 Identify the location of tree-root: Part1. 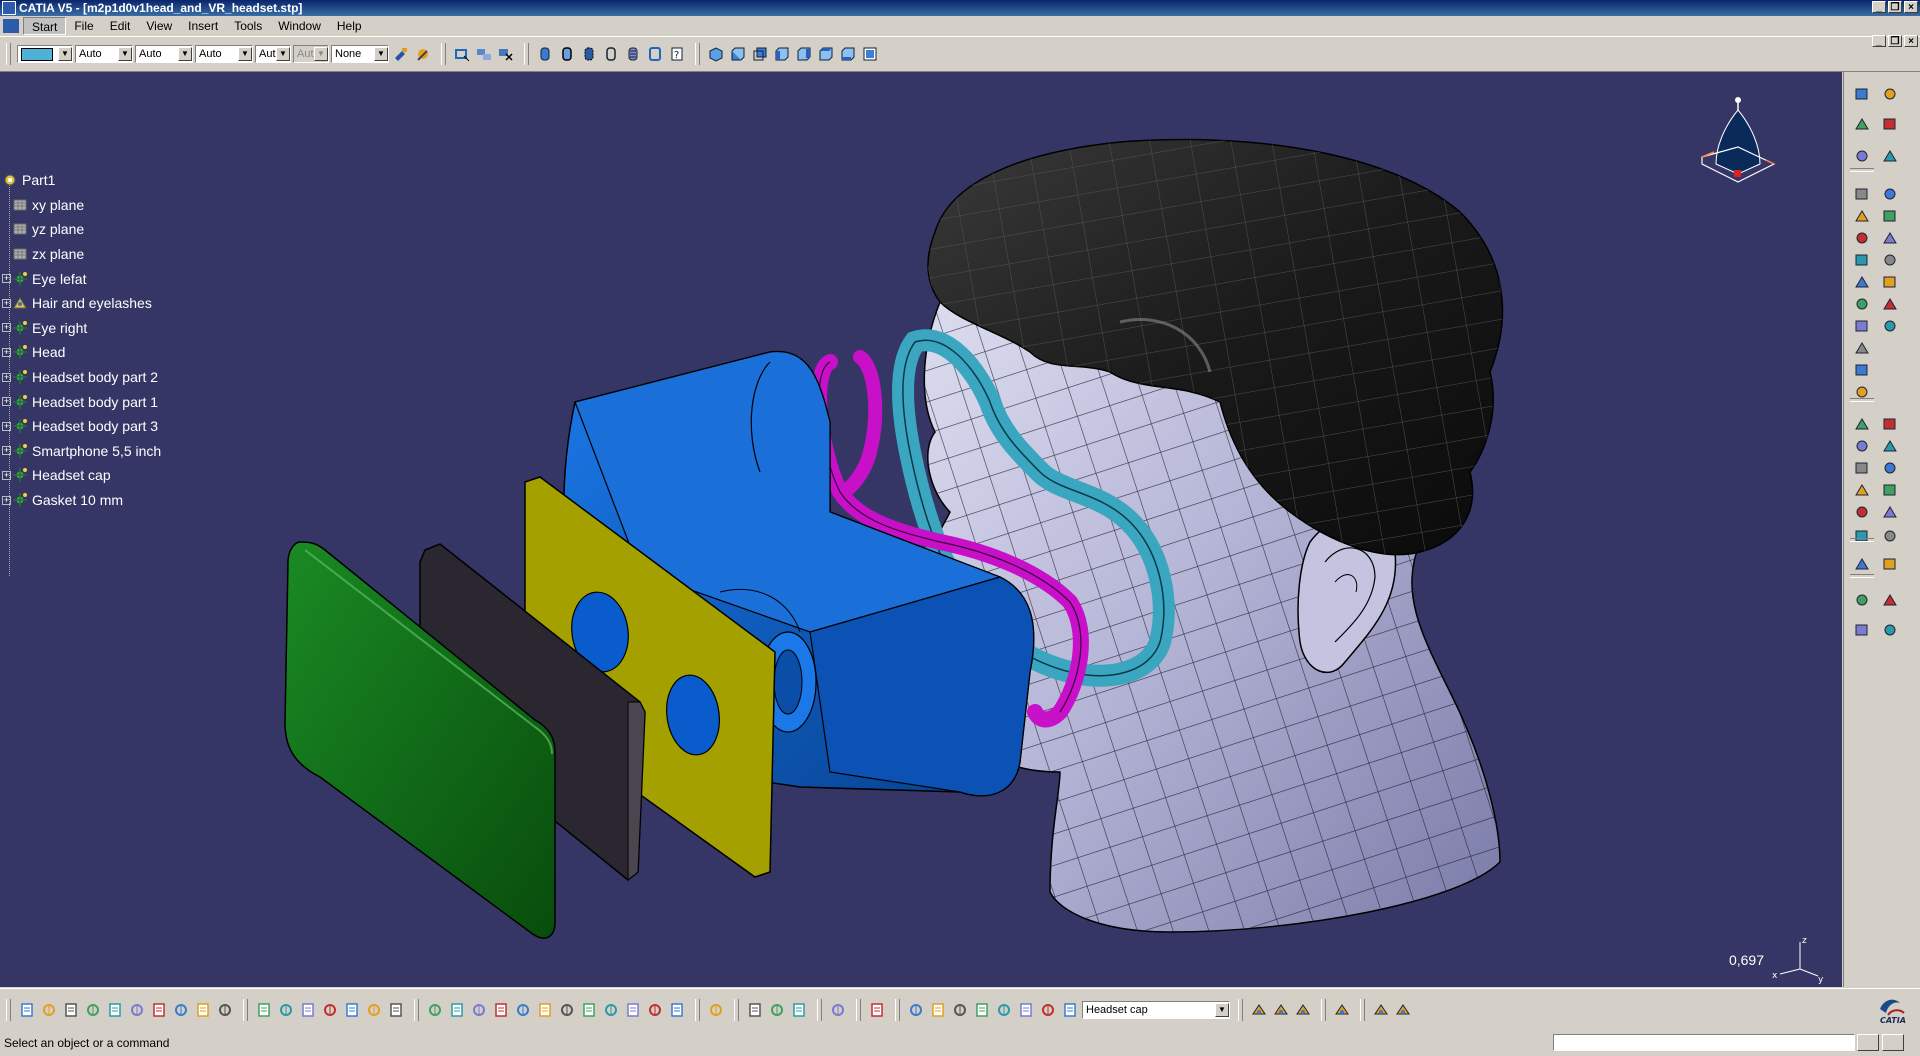
(81, 180).